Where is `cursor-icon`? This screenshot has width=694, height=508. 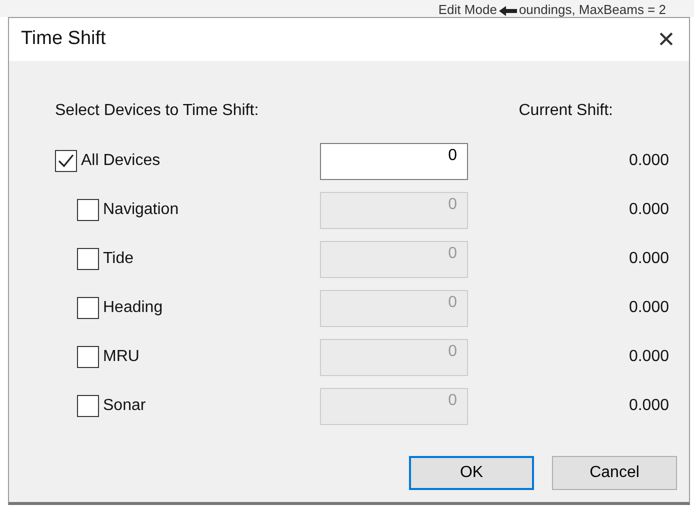
cursor-icon is located at coordinates (507, 10).